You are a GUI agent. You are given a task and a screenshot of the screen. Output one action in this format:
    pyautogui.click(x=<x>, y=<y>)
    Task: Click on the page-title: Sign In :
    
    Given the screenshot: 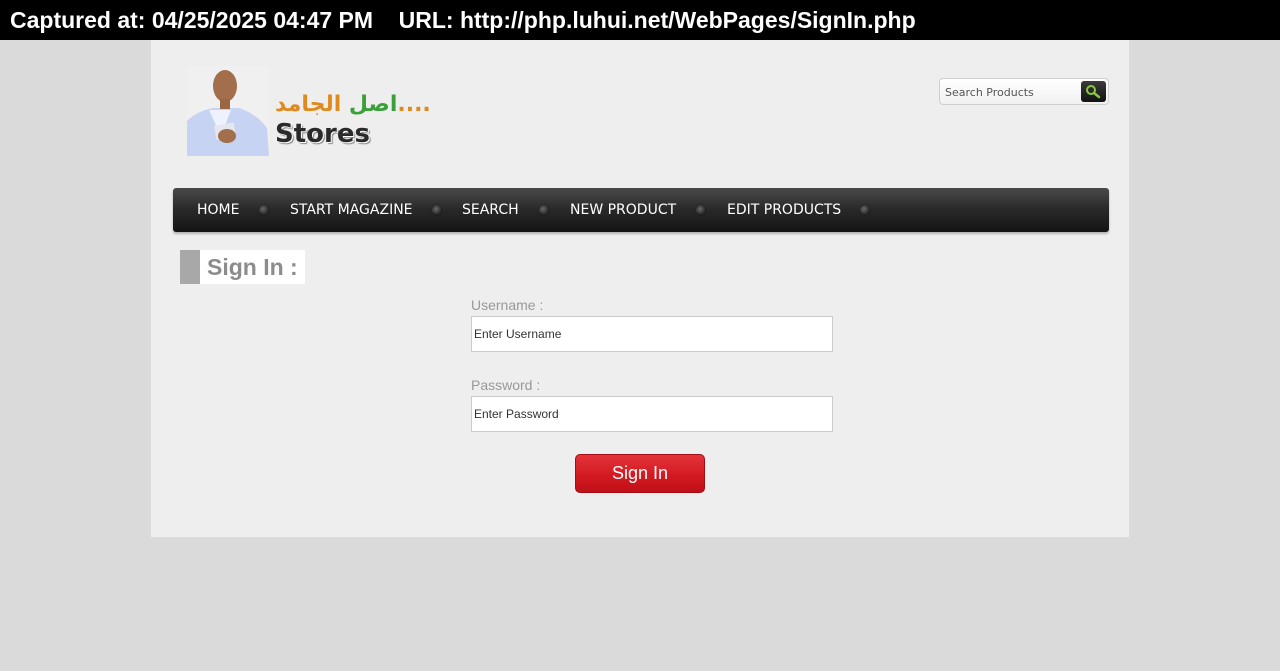 What is the action you would take?
    pyautogui.click(x=242, y=267)
    